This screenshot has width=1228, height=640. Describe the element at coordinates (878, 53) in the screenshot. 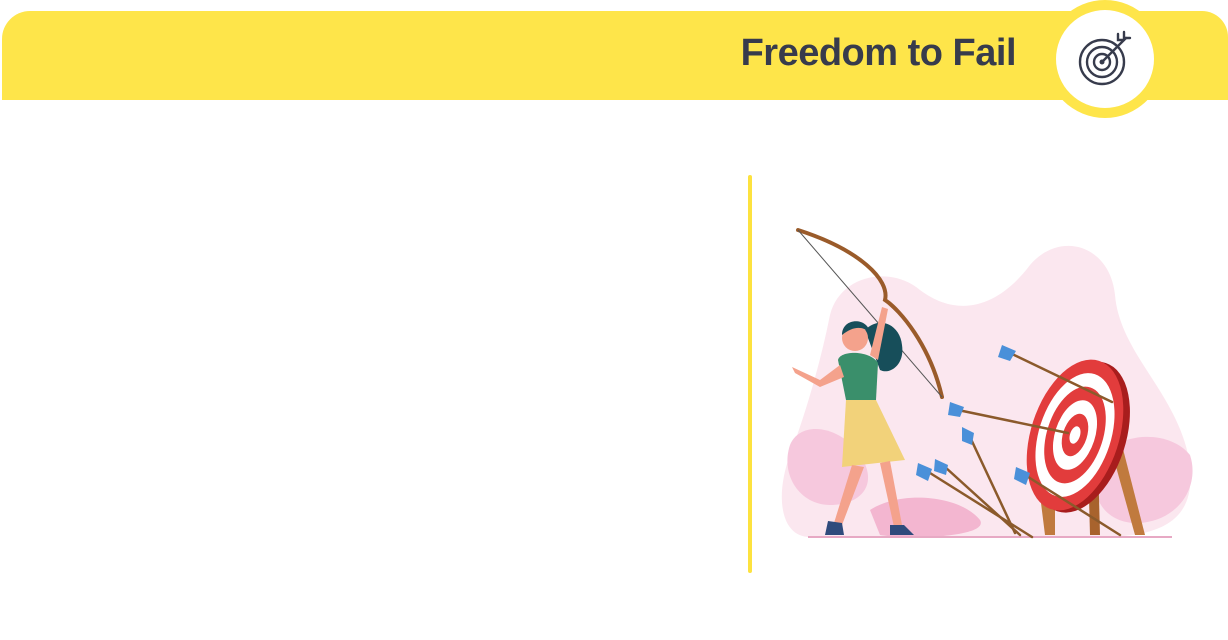

I see `page-title: Freedom to Fail` at that location.